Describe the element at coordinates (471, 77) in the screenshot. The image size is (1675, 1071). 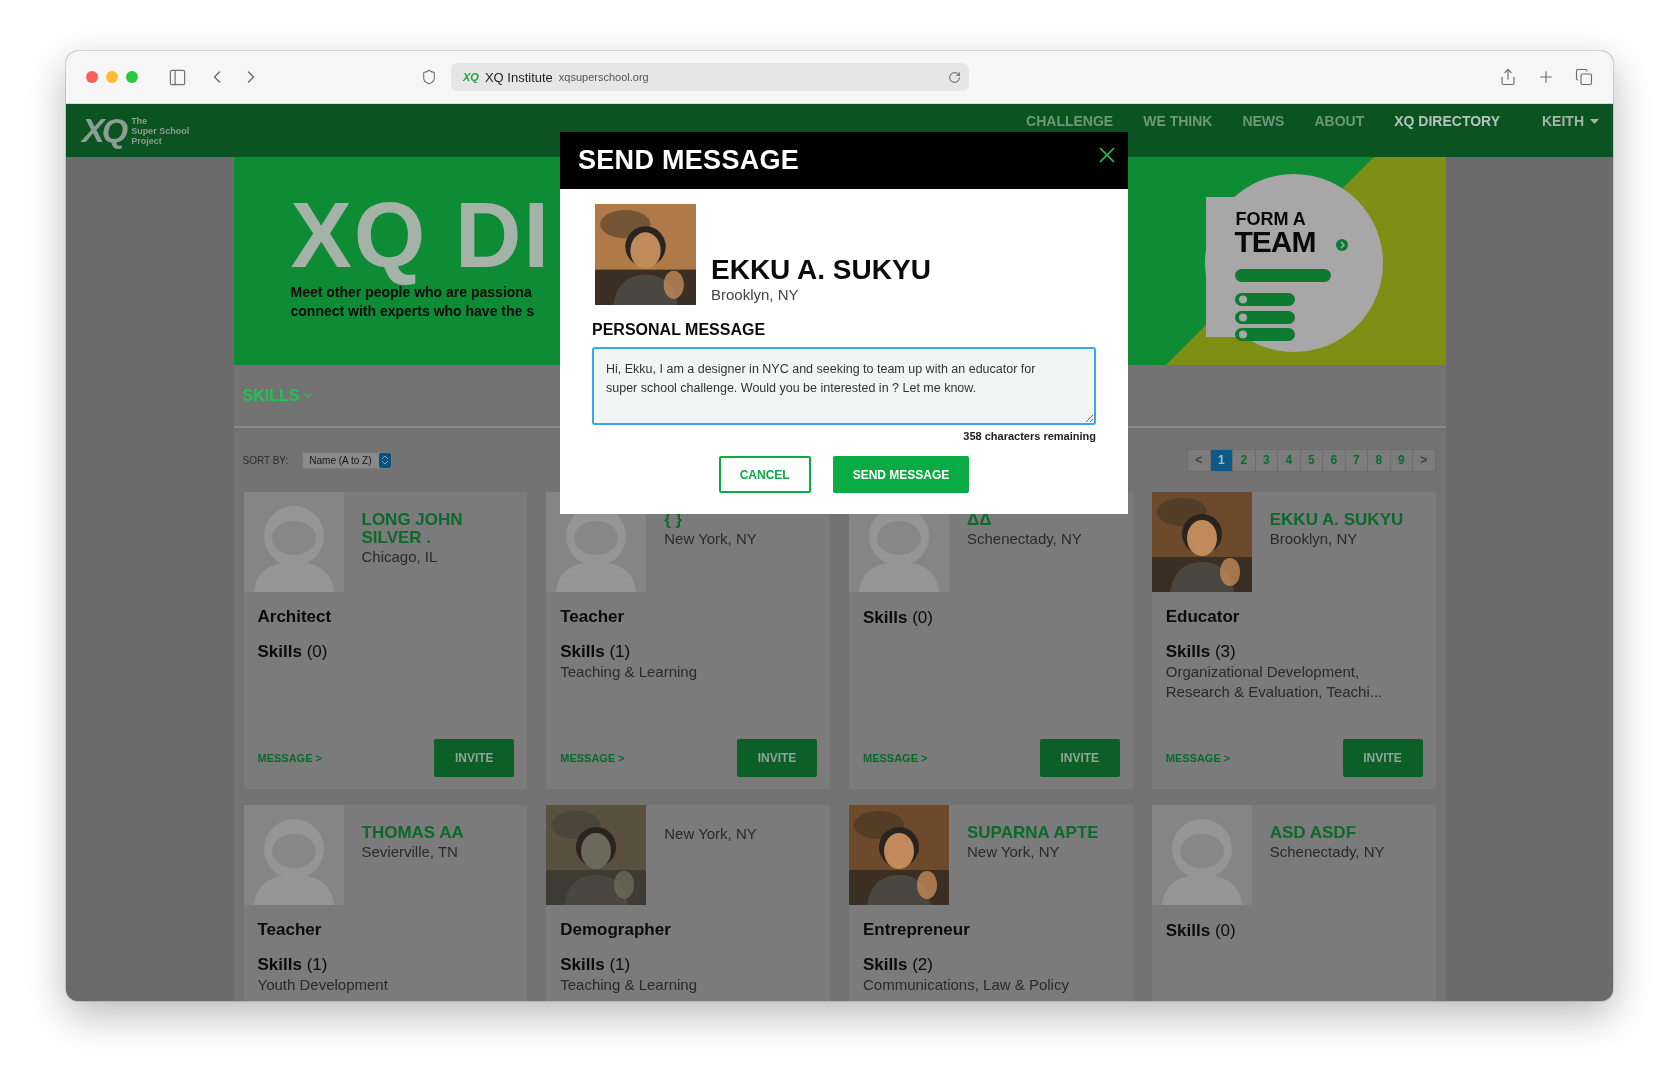
I see `site-favicon: XQ` at that location.